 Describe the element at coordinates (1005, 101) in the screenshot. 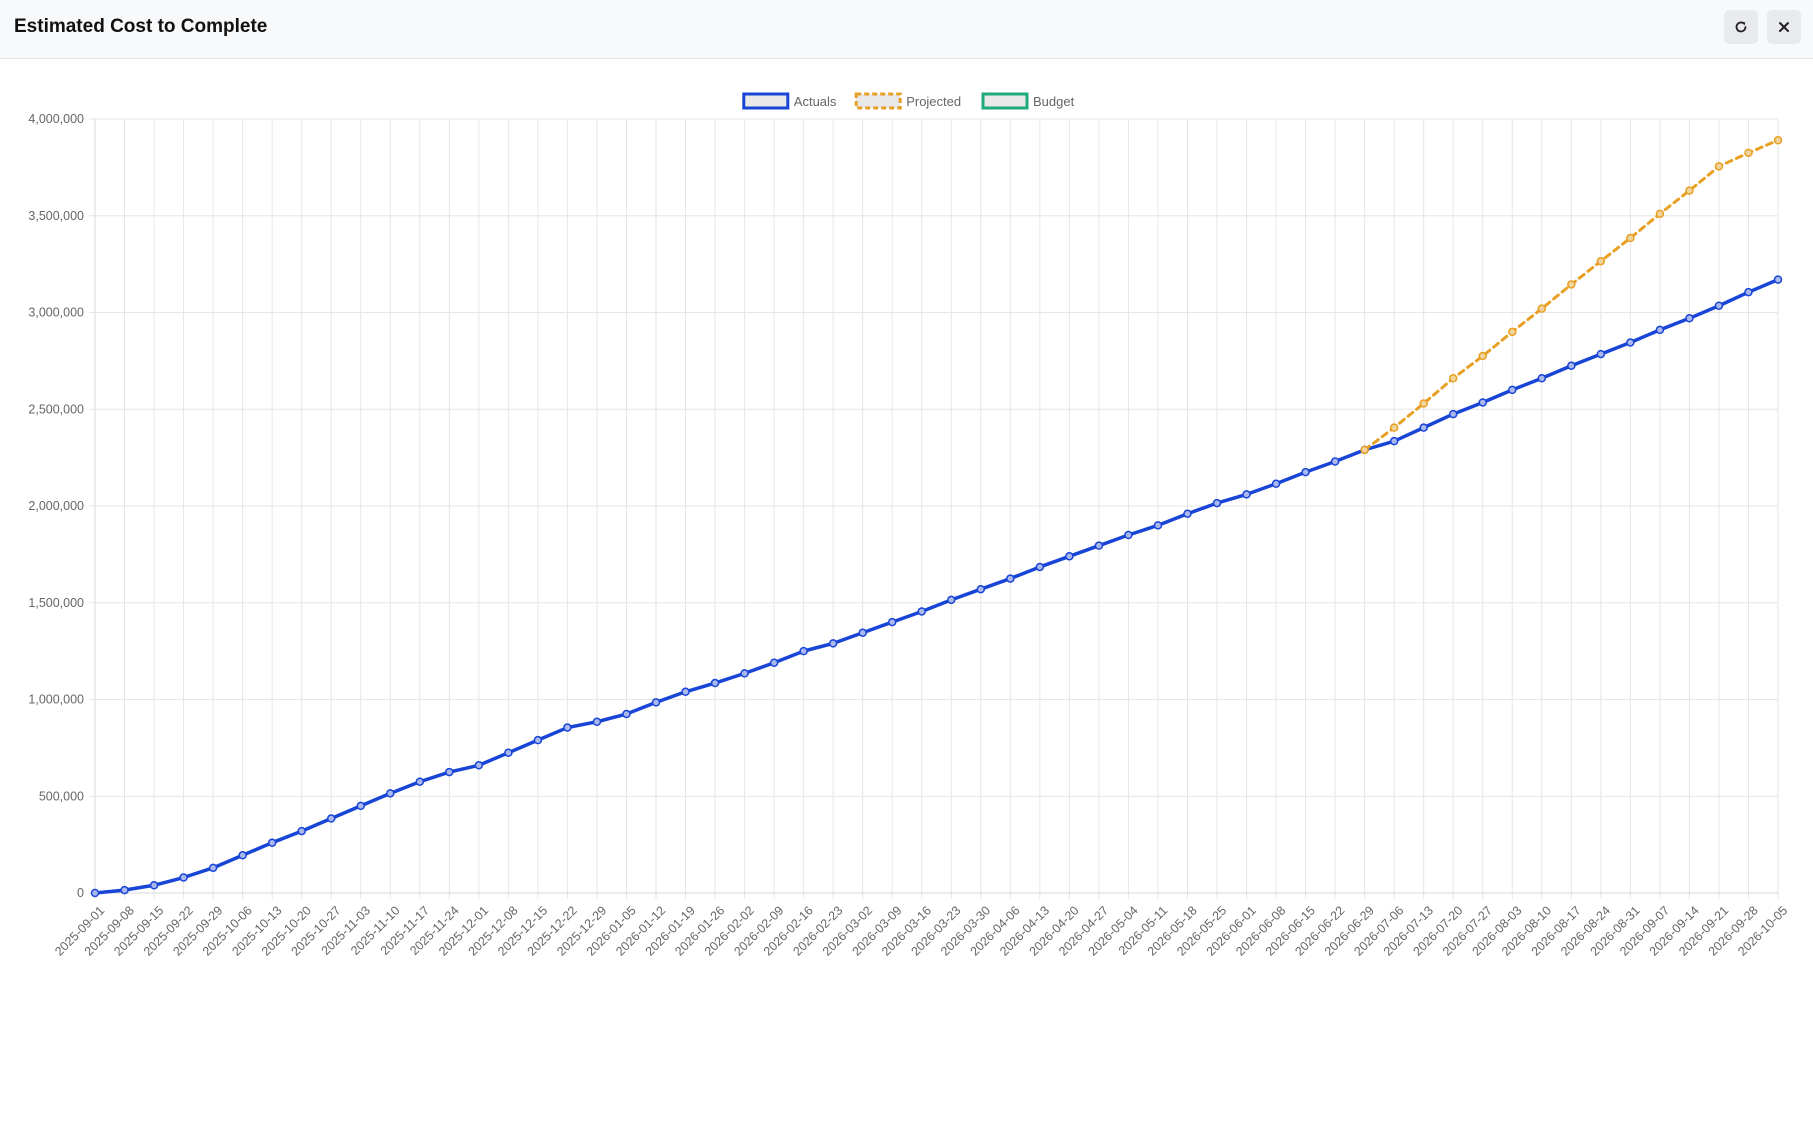

I see `legend-swatch-budget` at that location.